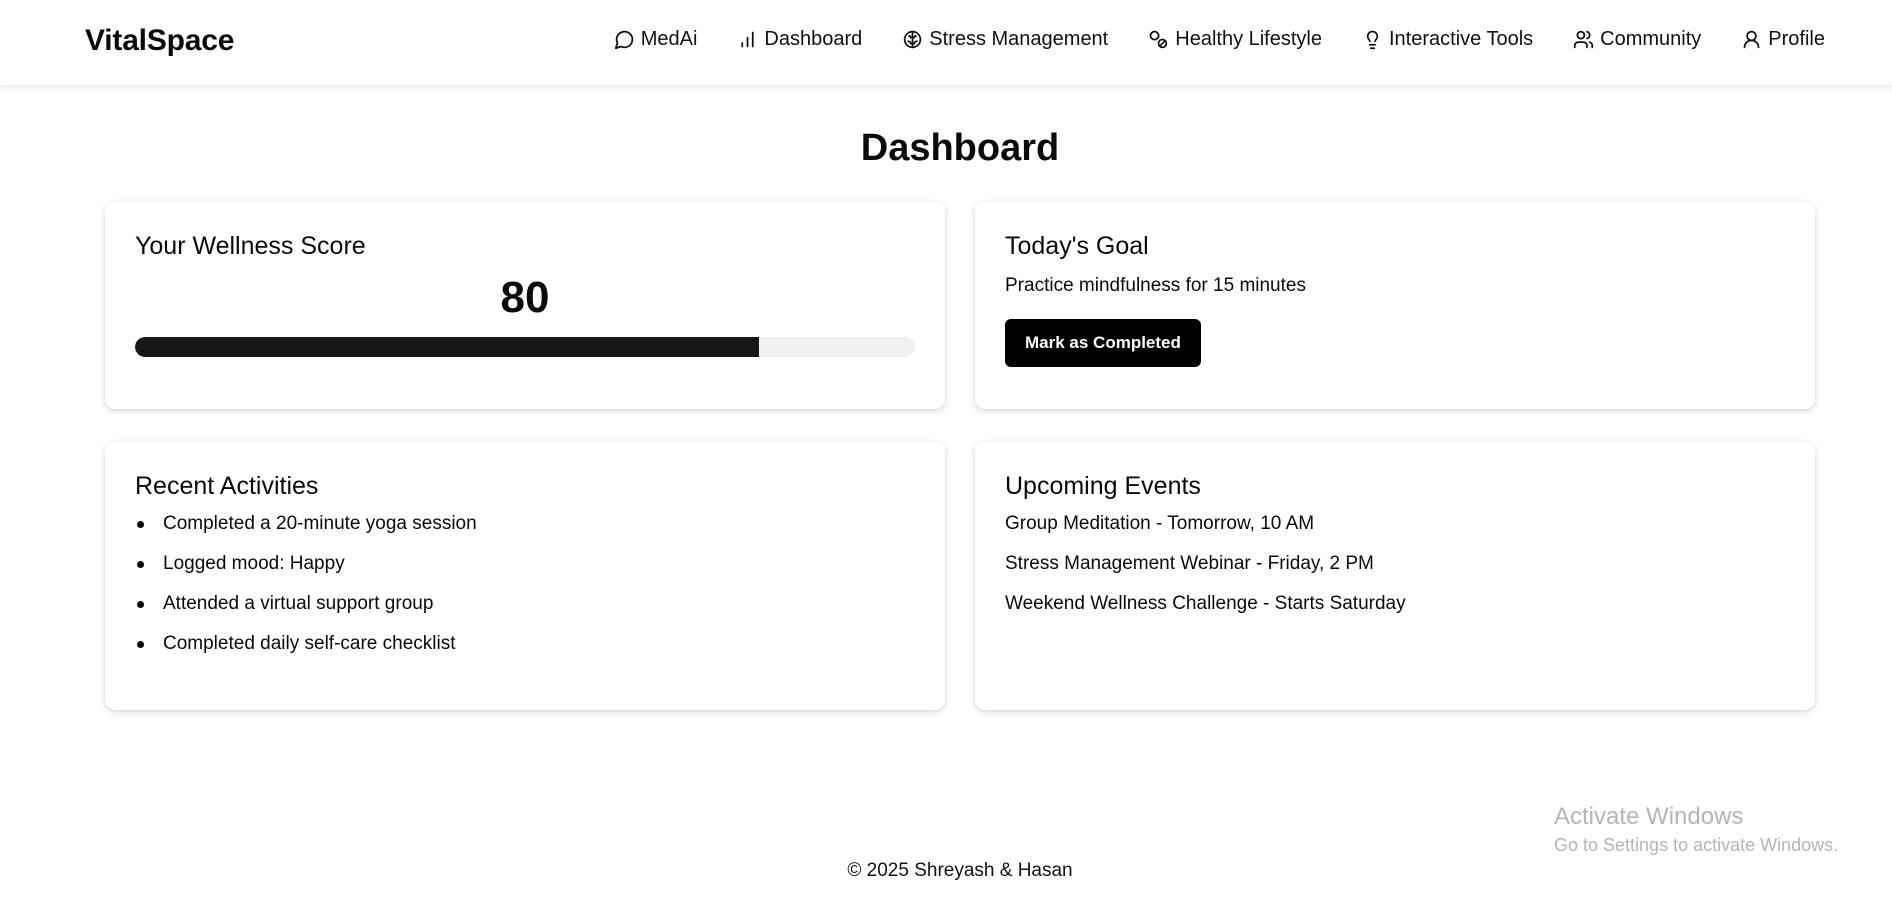 The image size is (1892, 901). What do you see at coordinates (1103, 343) in the screenshot?
I see `mark-completed-button: Mark as Completed` at bounding box center [1103, 343].